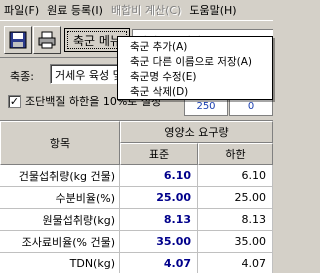 This screenshot has width=320, height=273. I want to click on lower-header: 하한, so click(235, 154).